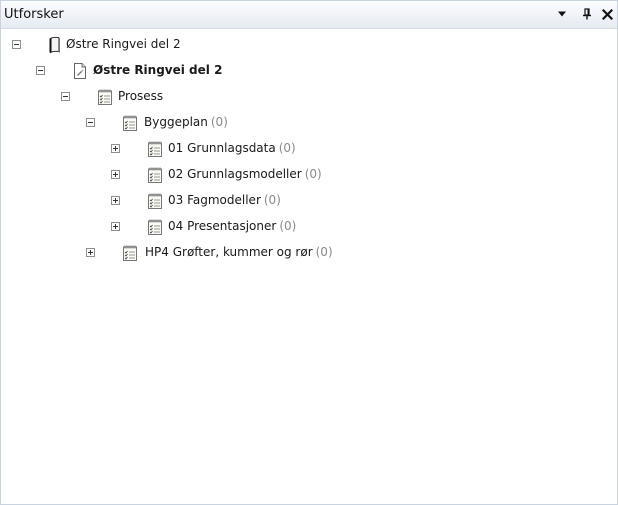  I want to click on tree-node-presentasjoner: 04 Presentasjoner (0), so click(301, 228).